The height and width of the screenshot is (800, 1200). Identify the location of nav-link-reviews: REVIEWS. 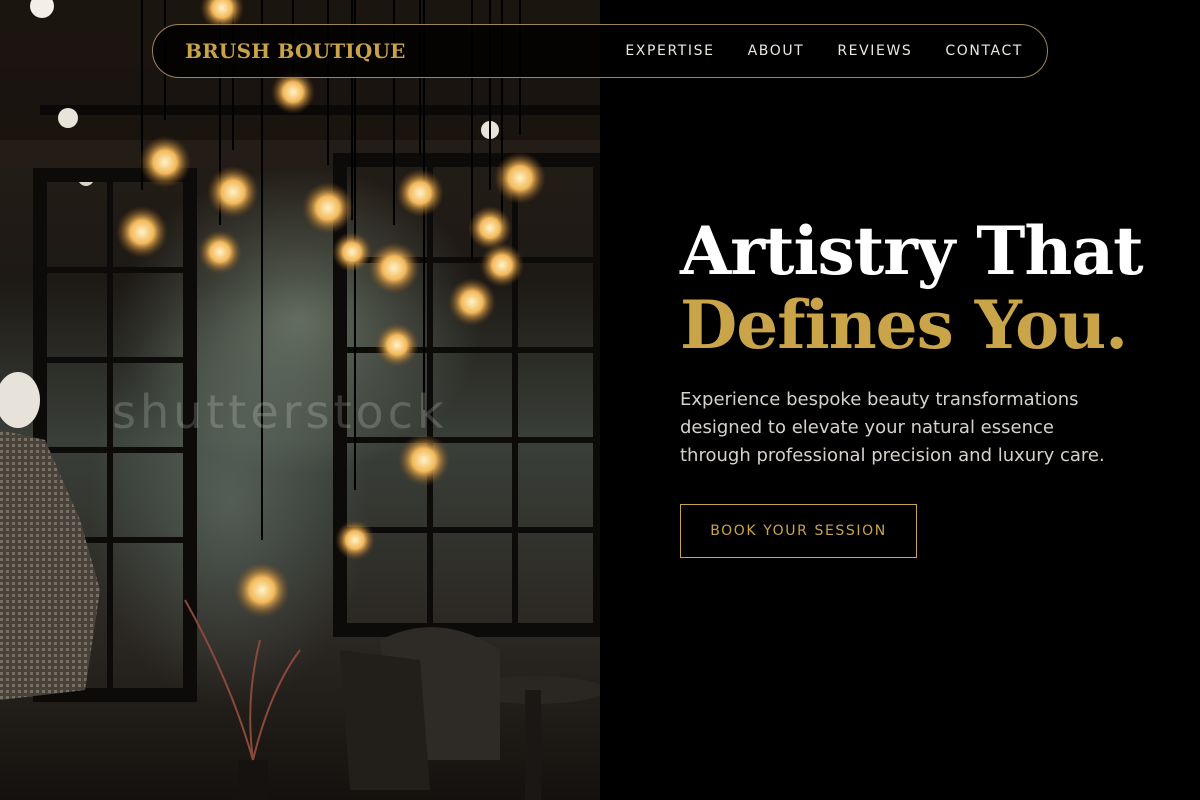
(874, 51).